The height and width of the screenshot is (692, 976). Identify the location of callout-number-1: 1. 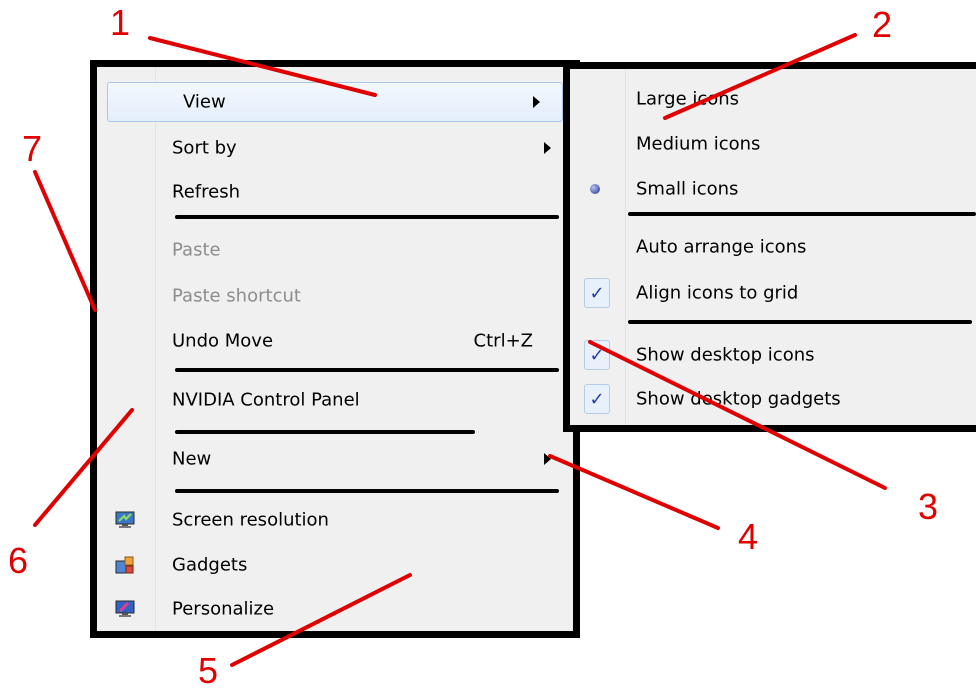
(120, 22).